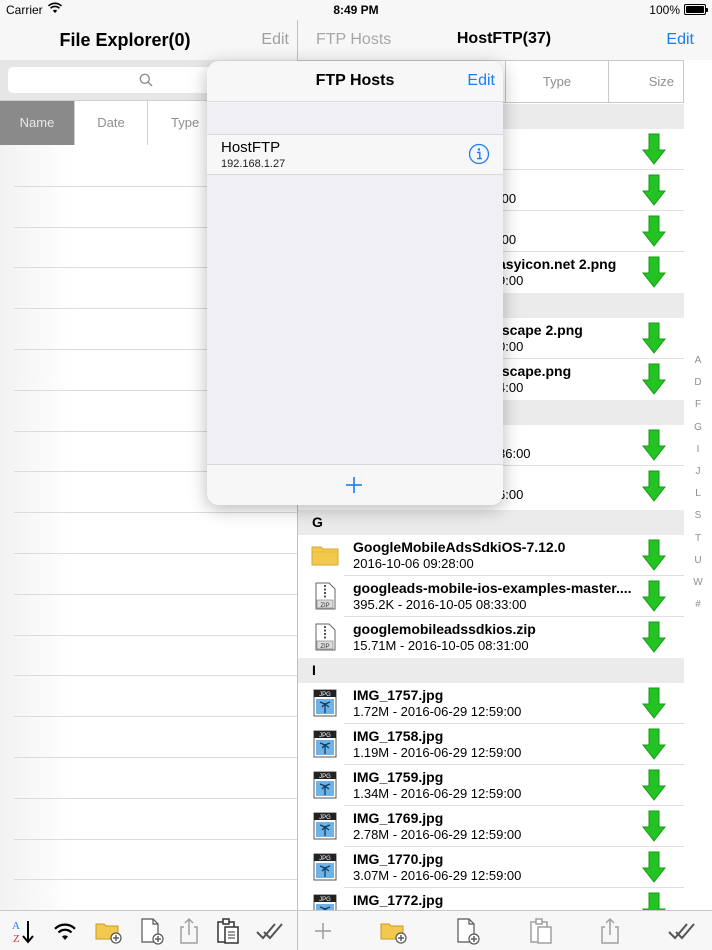 This screenshot has width=712, height=950. Describe the element at coordinates (355, 154) in the screenshot. I see `host-row: HostFTP 192.168.1.27` at that location.